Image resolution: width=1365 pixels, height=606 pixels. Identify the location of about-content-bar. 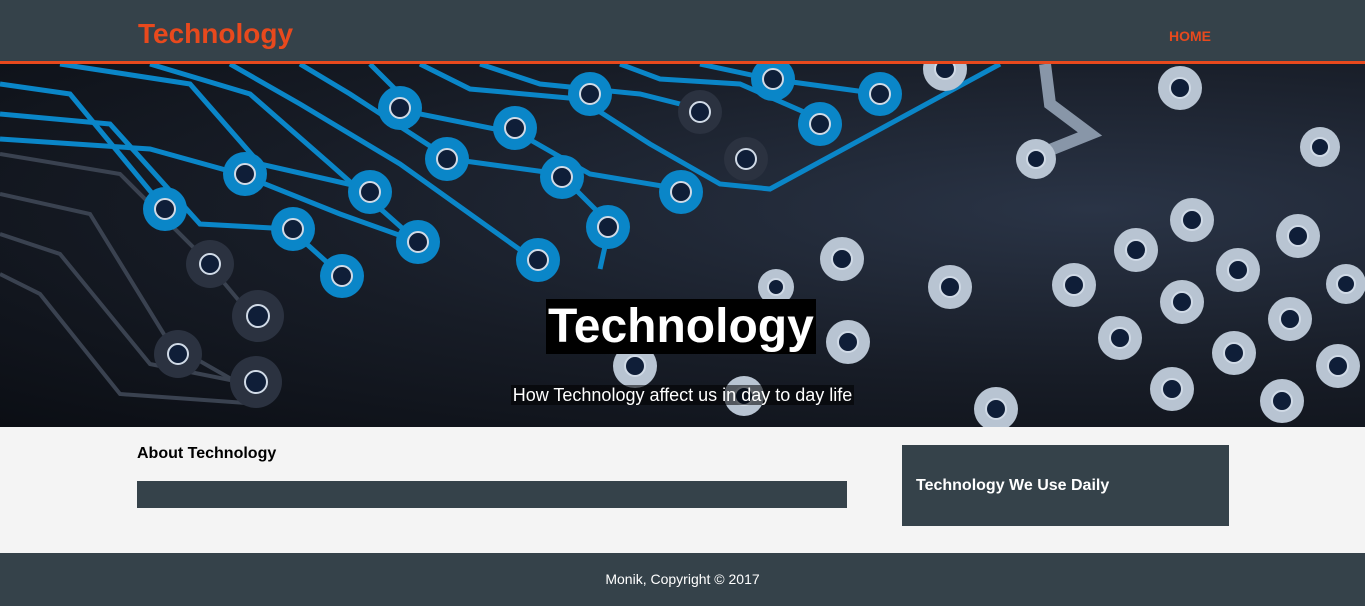
(492, 494).